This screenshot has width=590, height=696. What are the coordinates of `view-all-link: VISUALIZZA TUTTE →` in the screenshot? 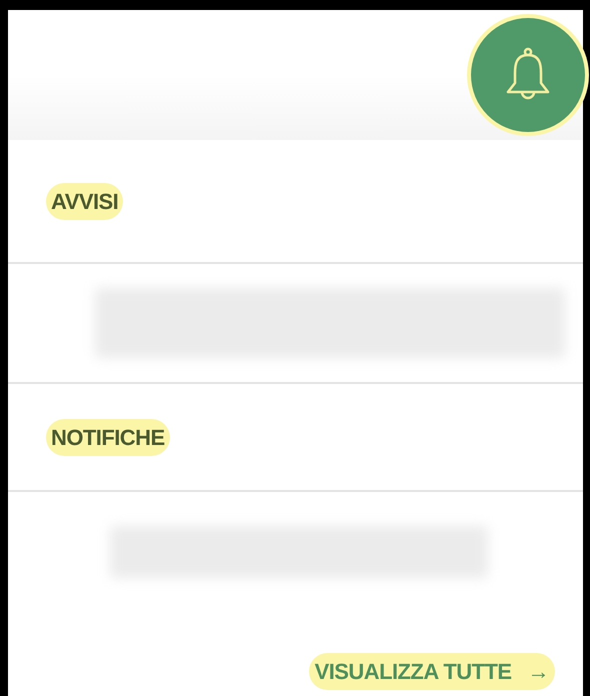 It's located at (431, 671).